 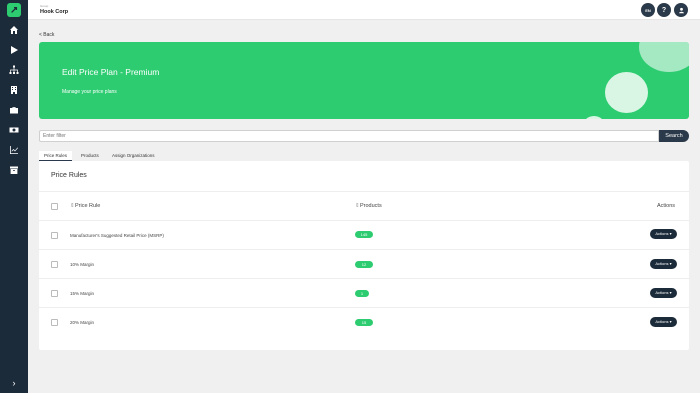 What do you see at coordinates (69, 175) in the screenshot?
I see `card-title: Price Rules` at bounding box center [69, 175].